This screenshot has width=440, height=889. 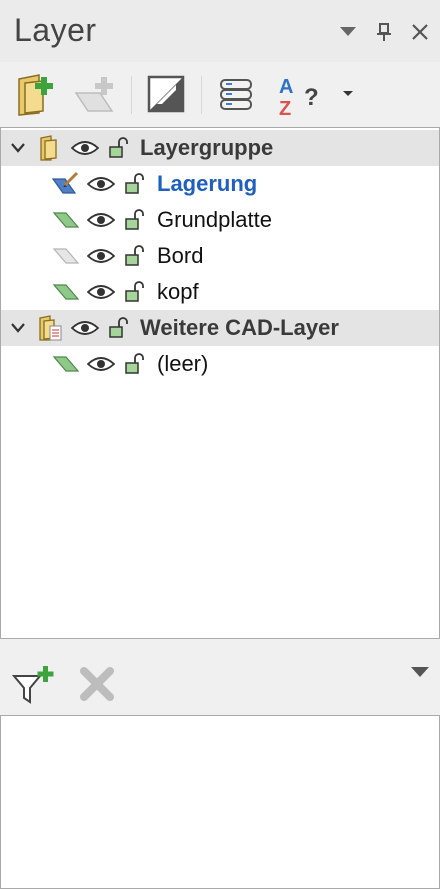 What do you see at coordinates (66, 256) in the screenshot?
I see `layer-empty-icon` at bounding box center [66, 256].